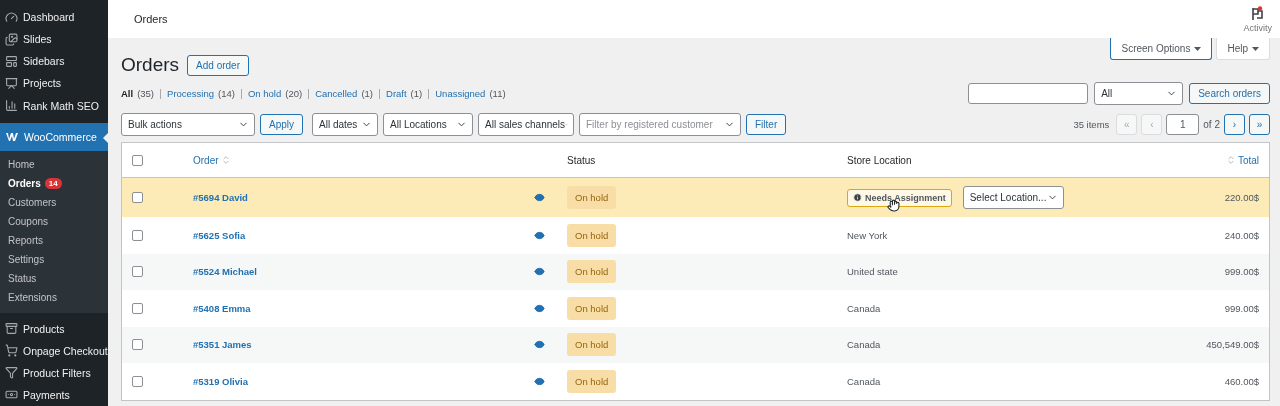 The image size is (1280, 406). I want to click on presentation-icon, so click(11, 83).